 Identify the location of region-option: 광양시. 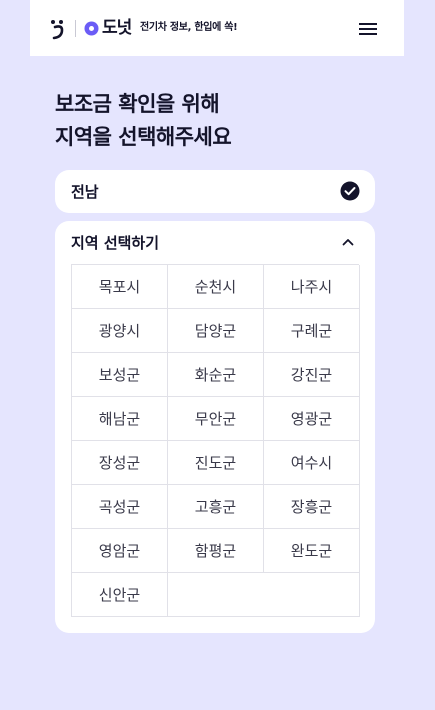
(120, 331).